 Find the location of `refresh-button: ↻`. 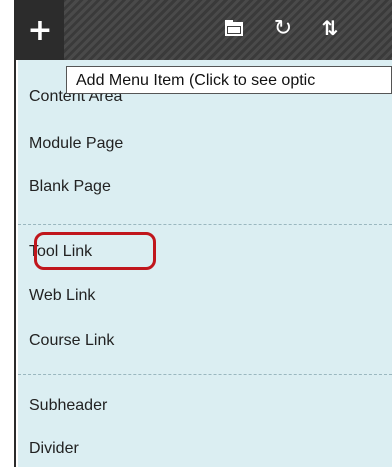

refresh-button: ↻ is located at coordinates (283, 28).